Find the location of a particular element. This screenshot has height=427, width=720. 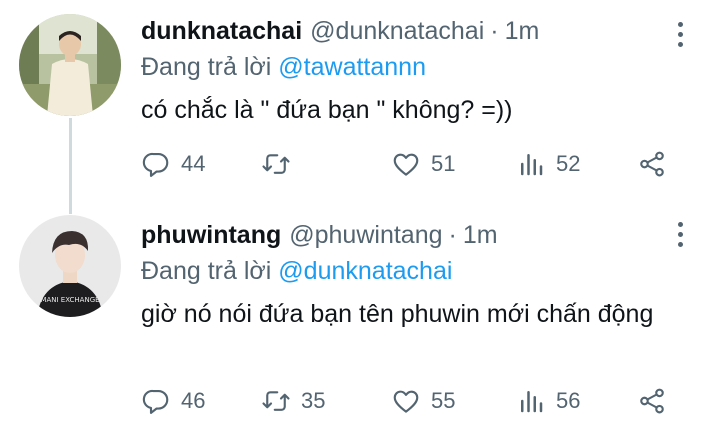

action-bar: 46 35 55 56 is located at coordinates (411, 401).